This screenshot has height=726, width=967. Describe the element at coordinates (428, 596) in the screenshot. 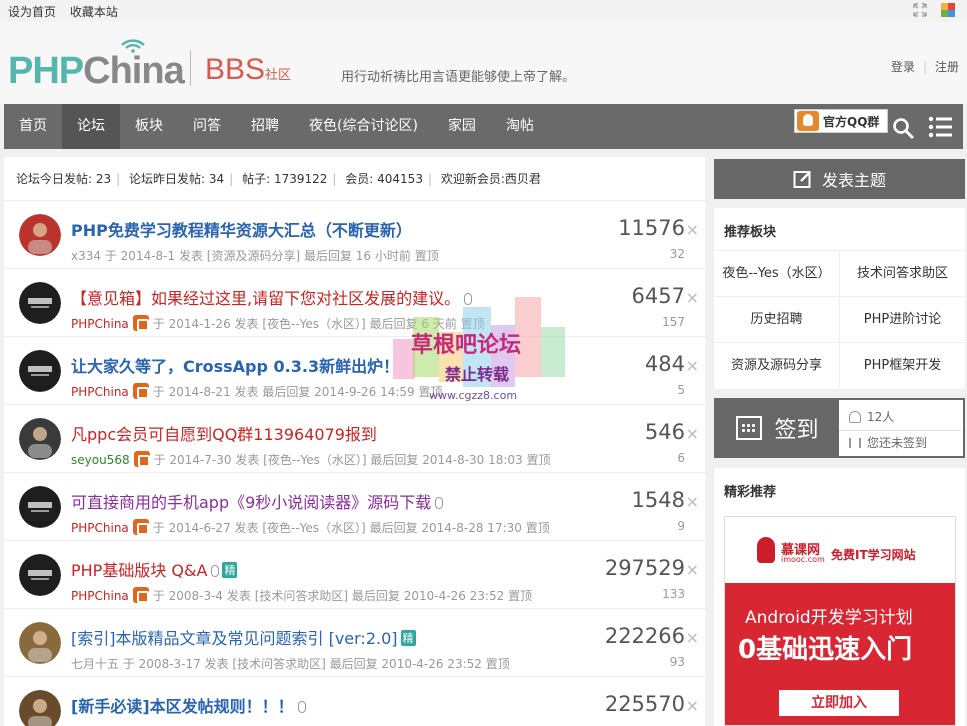

I see `thread-last-reply: 最后回复 2010-4-26 23:52` at that location.